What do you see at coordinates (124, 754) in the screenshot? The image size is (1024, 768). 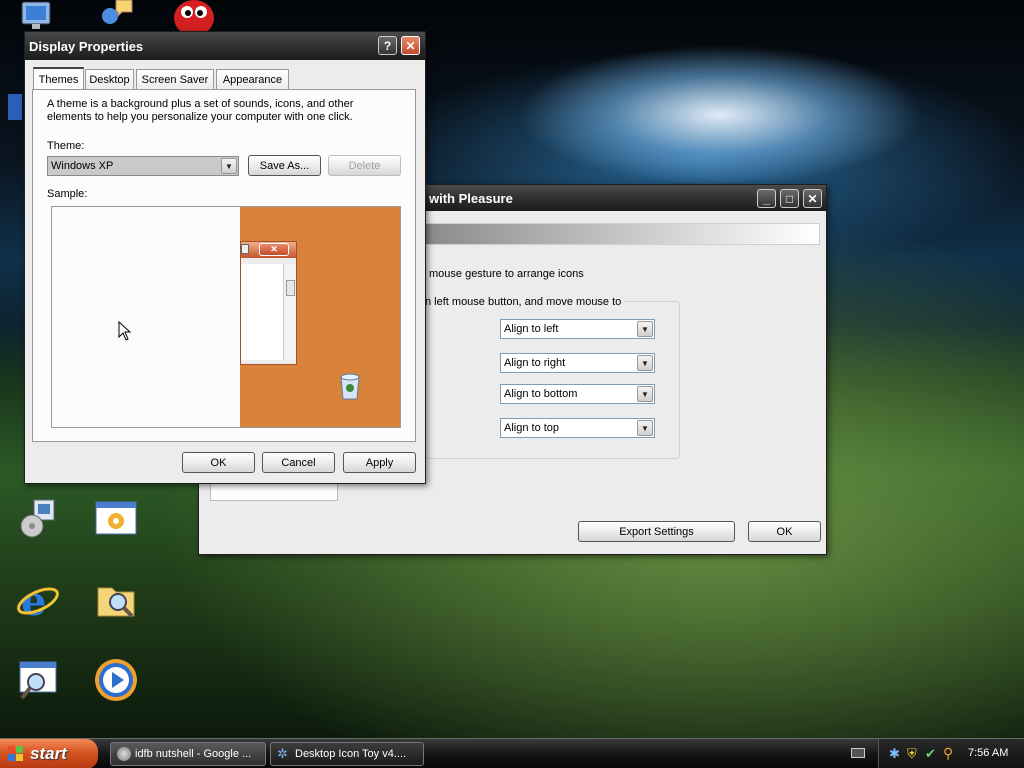 I see `browser-icon` at bounding box center [124, 754].